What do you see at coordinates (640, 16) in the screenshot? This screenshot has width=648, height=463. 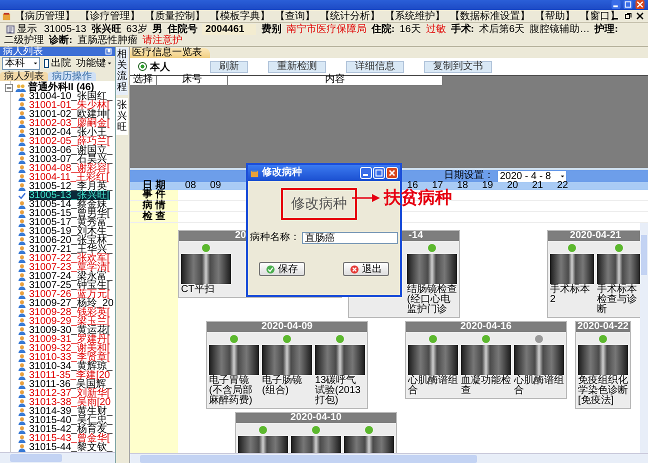 I see `close-icon` at bounding box center [640, 16].